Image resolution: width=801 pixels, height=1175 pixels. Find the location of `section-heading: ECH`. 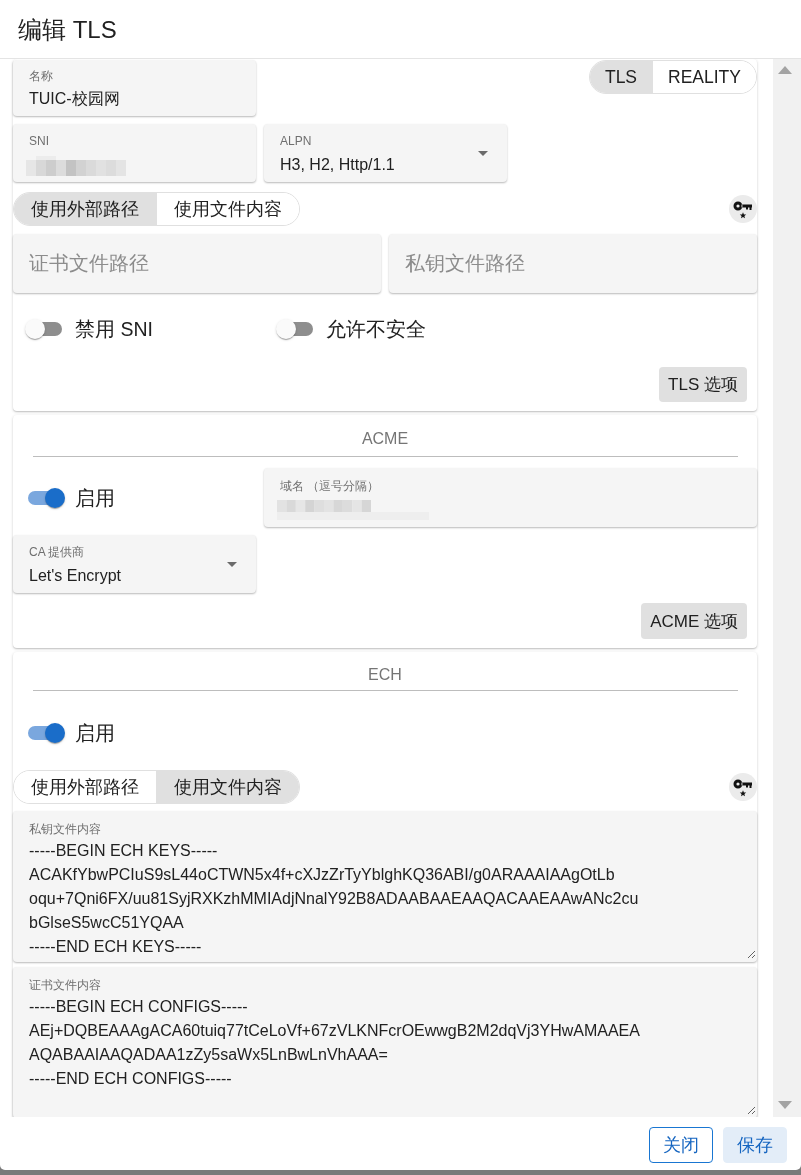

section-heading: ECH is located at coordinates (385, 675).